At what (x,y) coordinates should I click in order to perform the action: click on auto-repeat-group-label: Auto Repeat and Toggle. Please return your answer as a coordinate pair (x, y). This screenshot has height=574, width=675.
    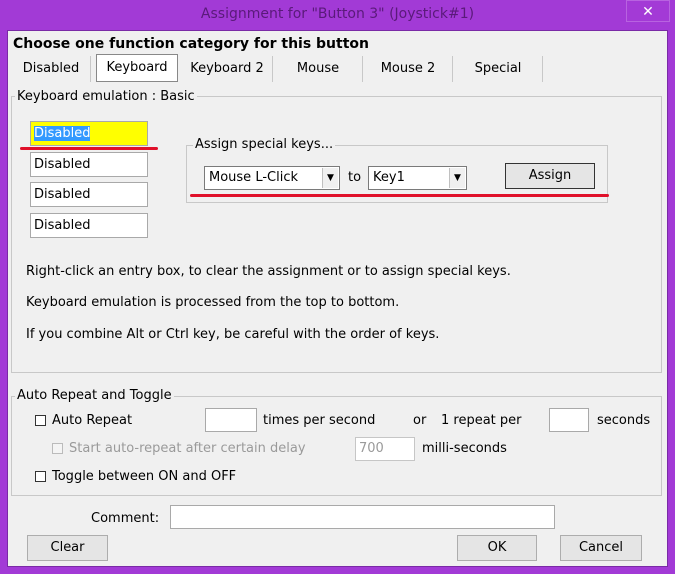
    Looking at the image, I should click on (94, 395).